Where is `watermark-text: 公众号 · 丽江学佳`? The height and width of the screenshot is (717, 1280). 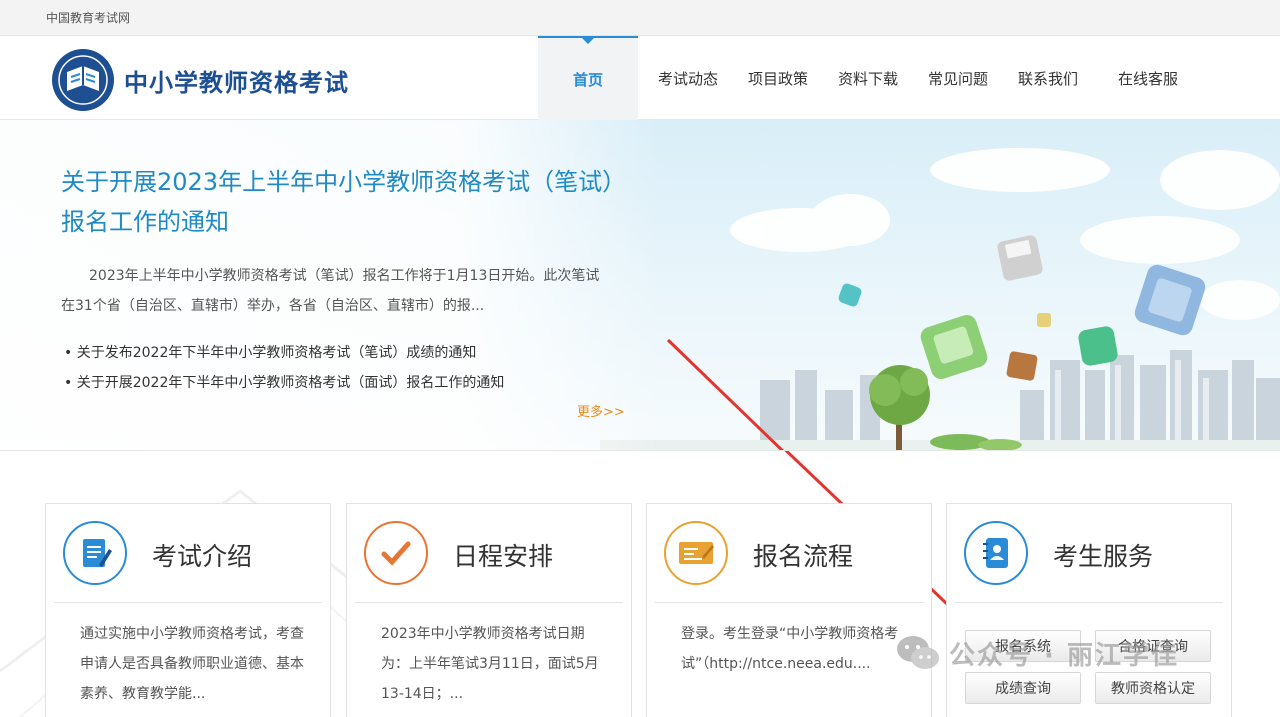 watermark-text: 公众号 · 丽江学佳 is located at coordinates (1064, 655).